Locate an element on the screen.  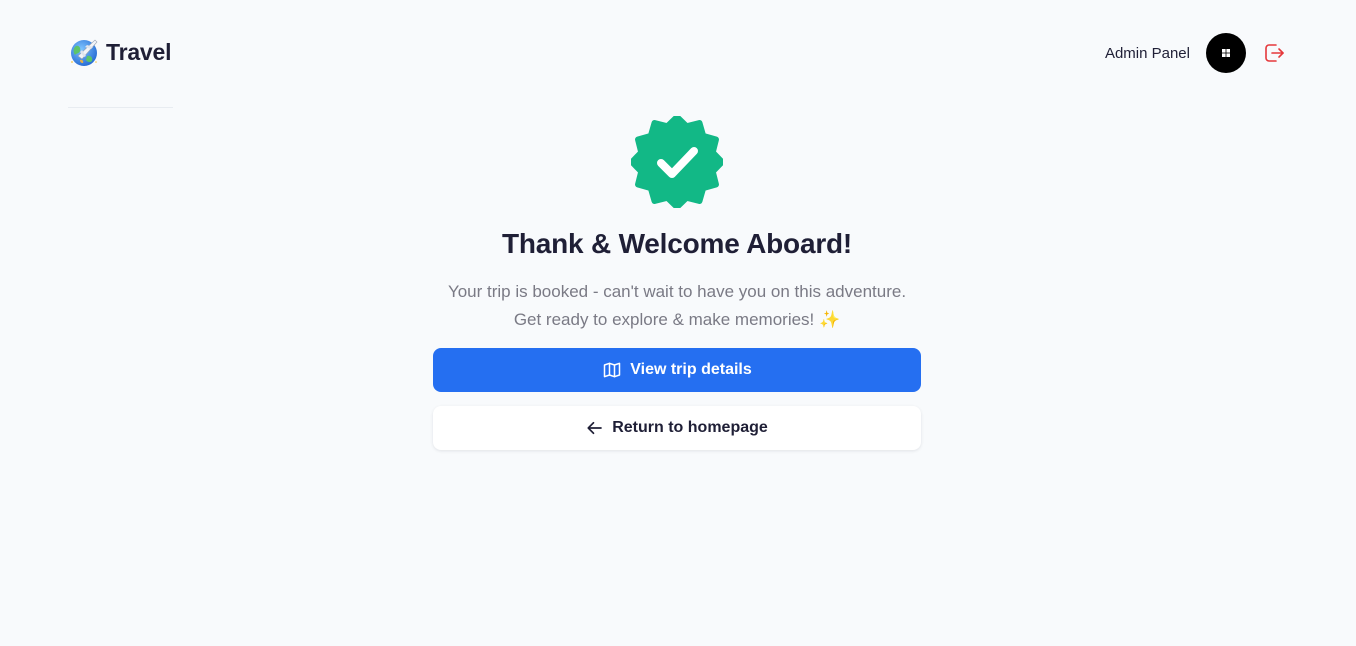
avatar is located at coordinates (1226, 53).